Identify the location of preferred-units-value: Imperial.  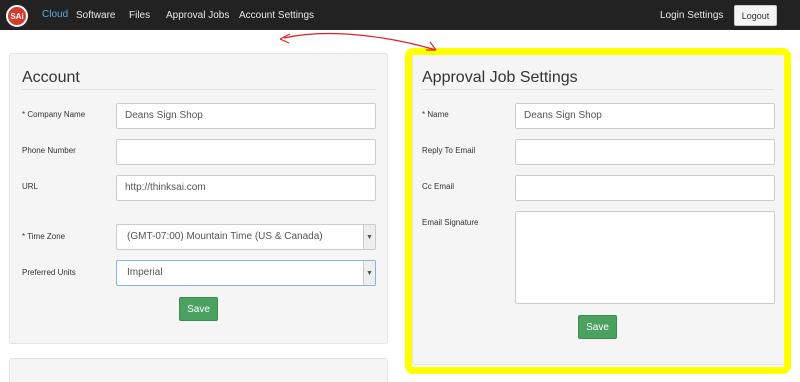
(145, 272).